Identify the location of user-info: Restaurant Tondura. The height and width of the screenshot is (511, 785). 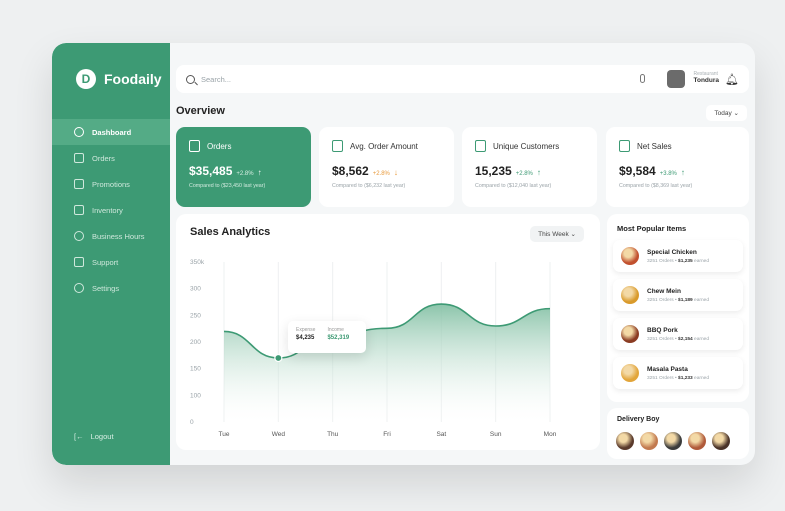
(706, 77).